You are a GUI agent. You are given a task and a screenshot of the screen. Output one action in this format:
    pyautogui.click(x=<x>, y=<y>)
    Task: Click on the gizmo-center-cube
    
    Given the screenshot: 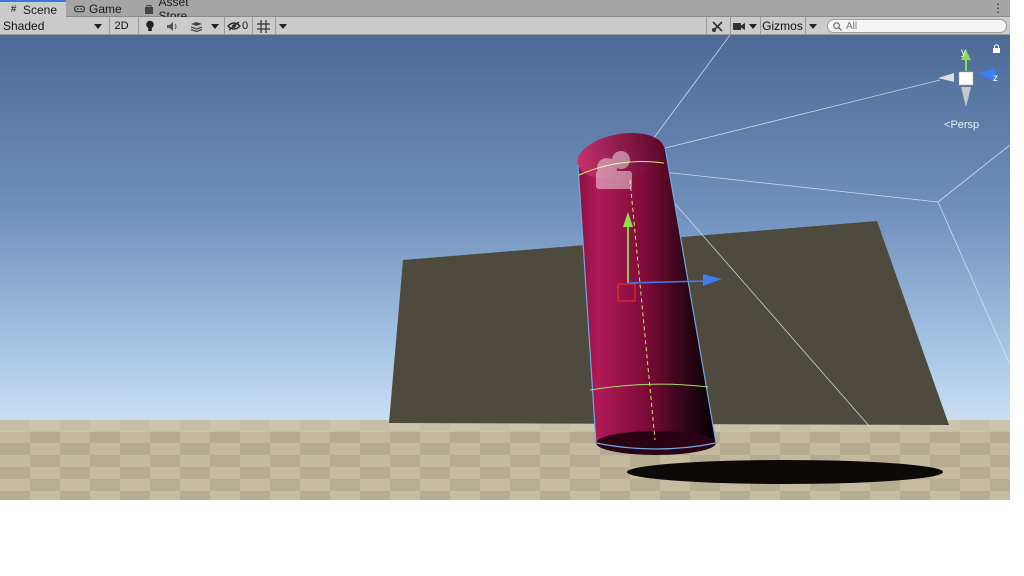 What is the action you would take?
    pyautogui.click(x=966, y=78)
    